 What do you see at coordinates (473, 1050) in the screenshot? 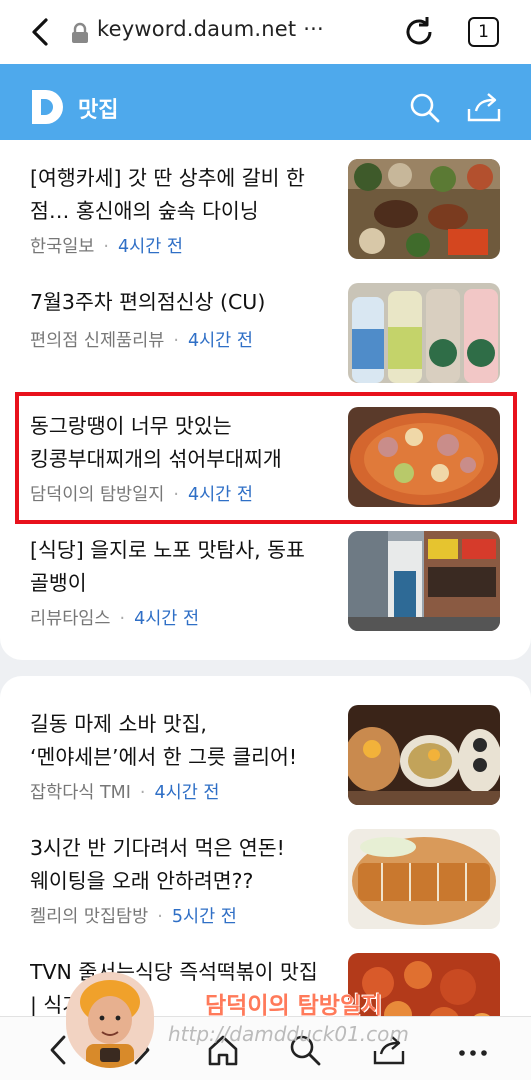
I see `more-icon` at bounding box center [473, 1050].